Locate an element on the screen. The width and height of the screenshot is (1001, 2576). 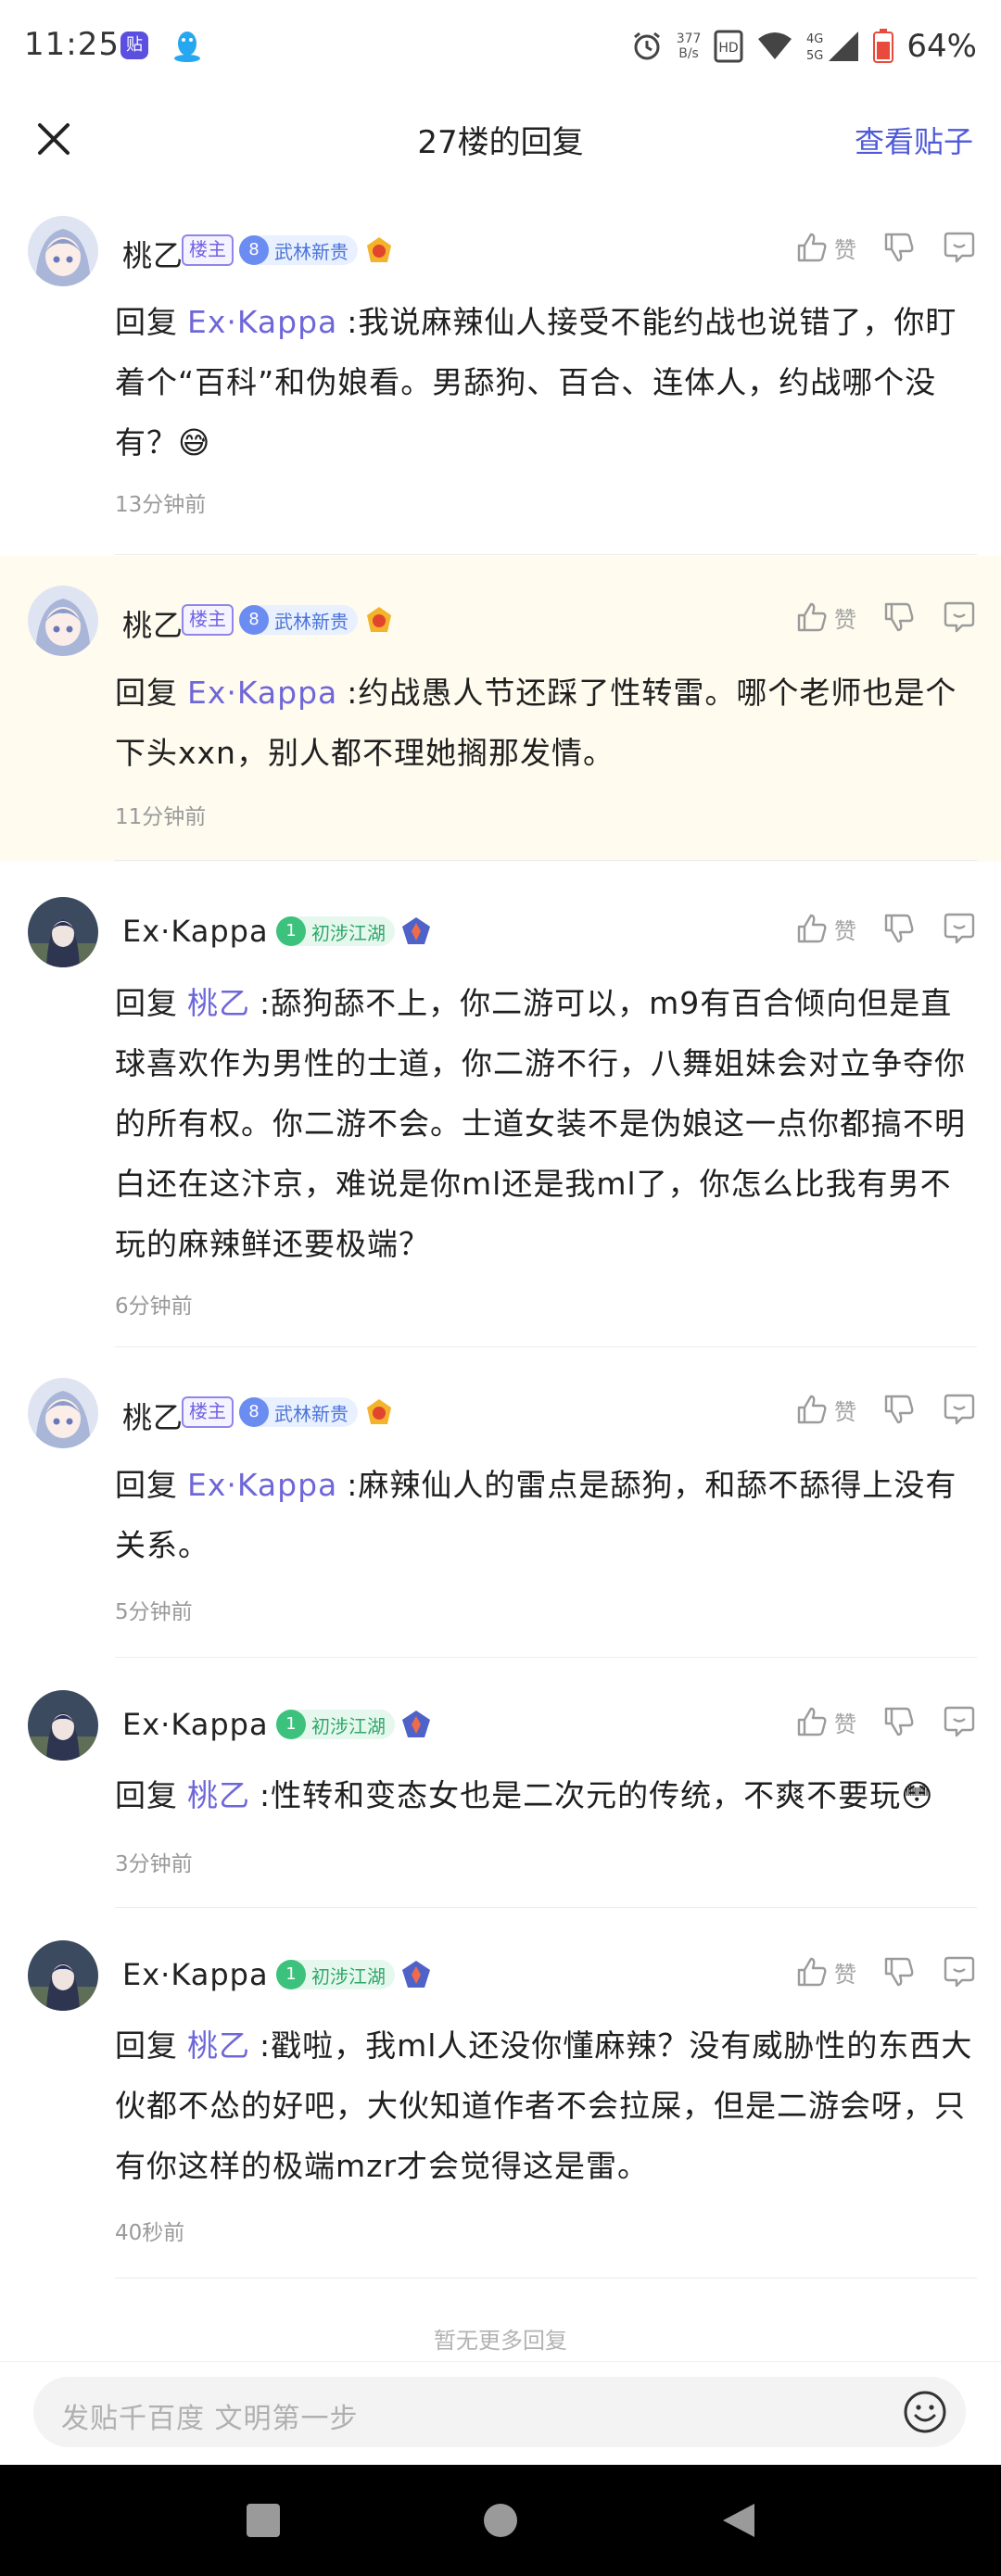
home-button is located at coordinates (500, 2520).